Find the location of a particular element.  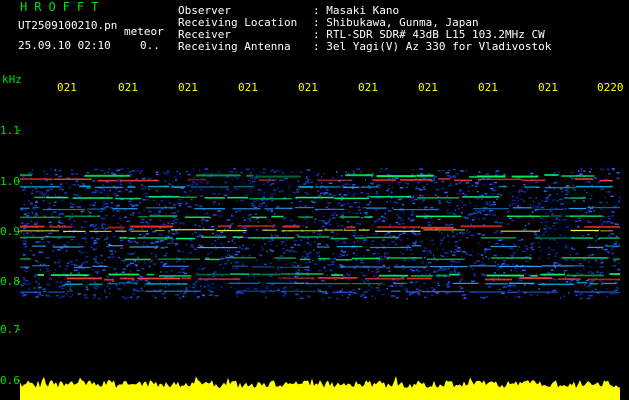

freq-tick-label: 0.6 is located at coordinates (10, 380).